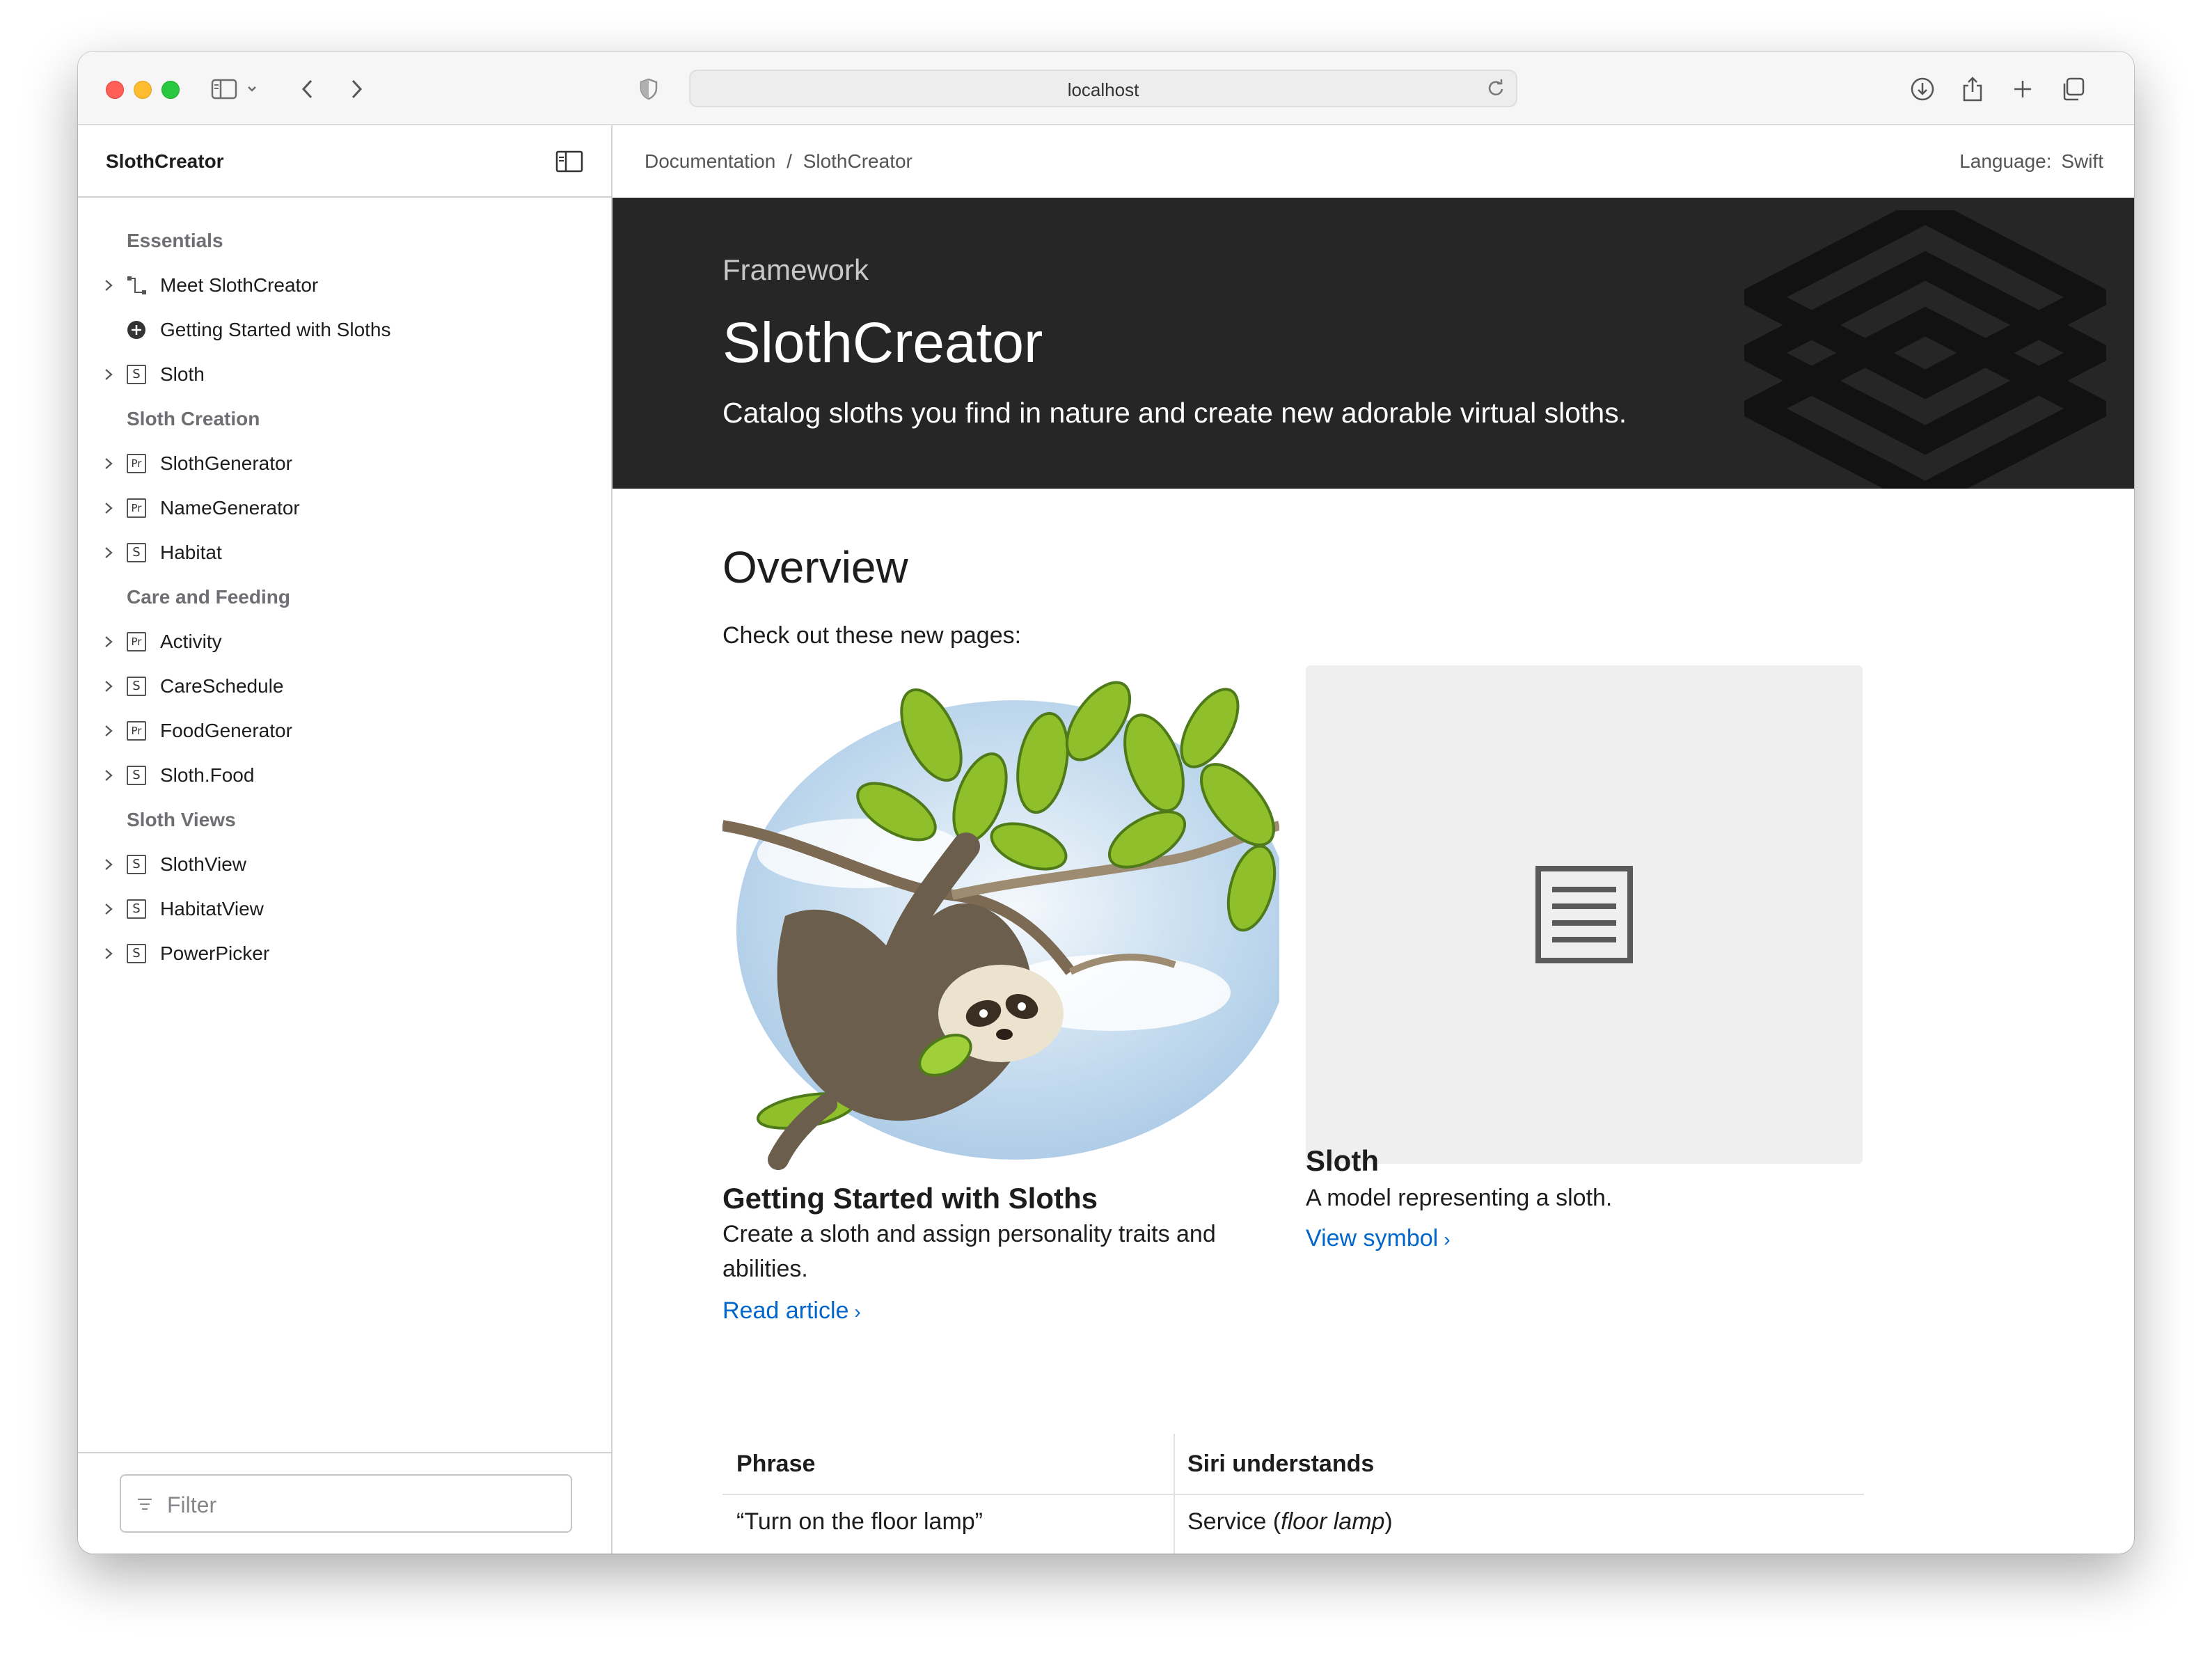 The image size is (2212, 1658). I want to click on nav-item-foodgenerator: Pr FoodGenerator, so click(344, 731).